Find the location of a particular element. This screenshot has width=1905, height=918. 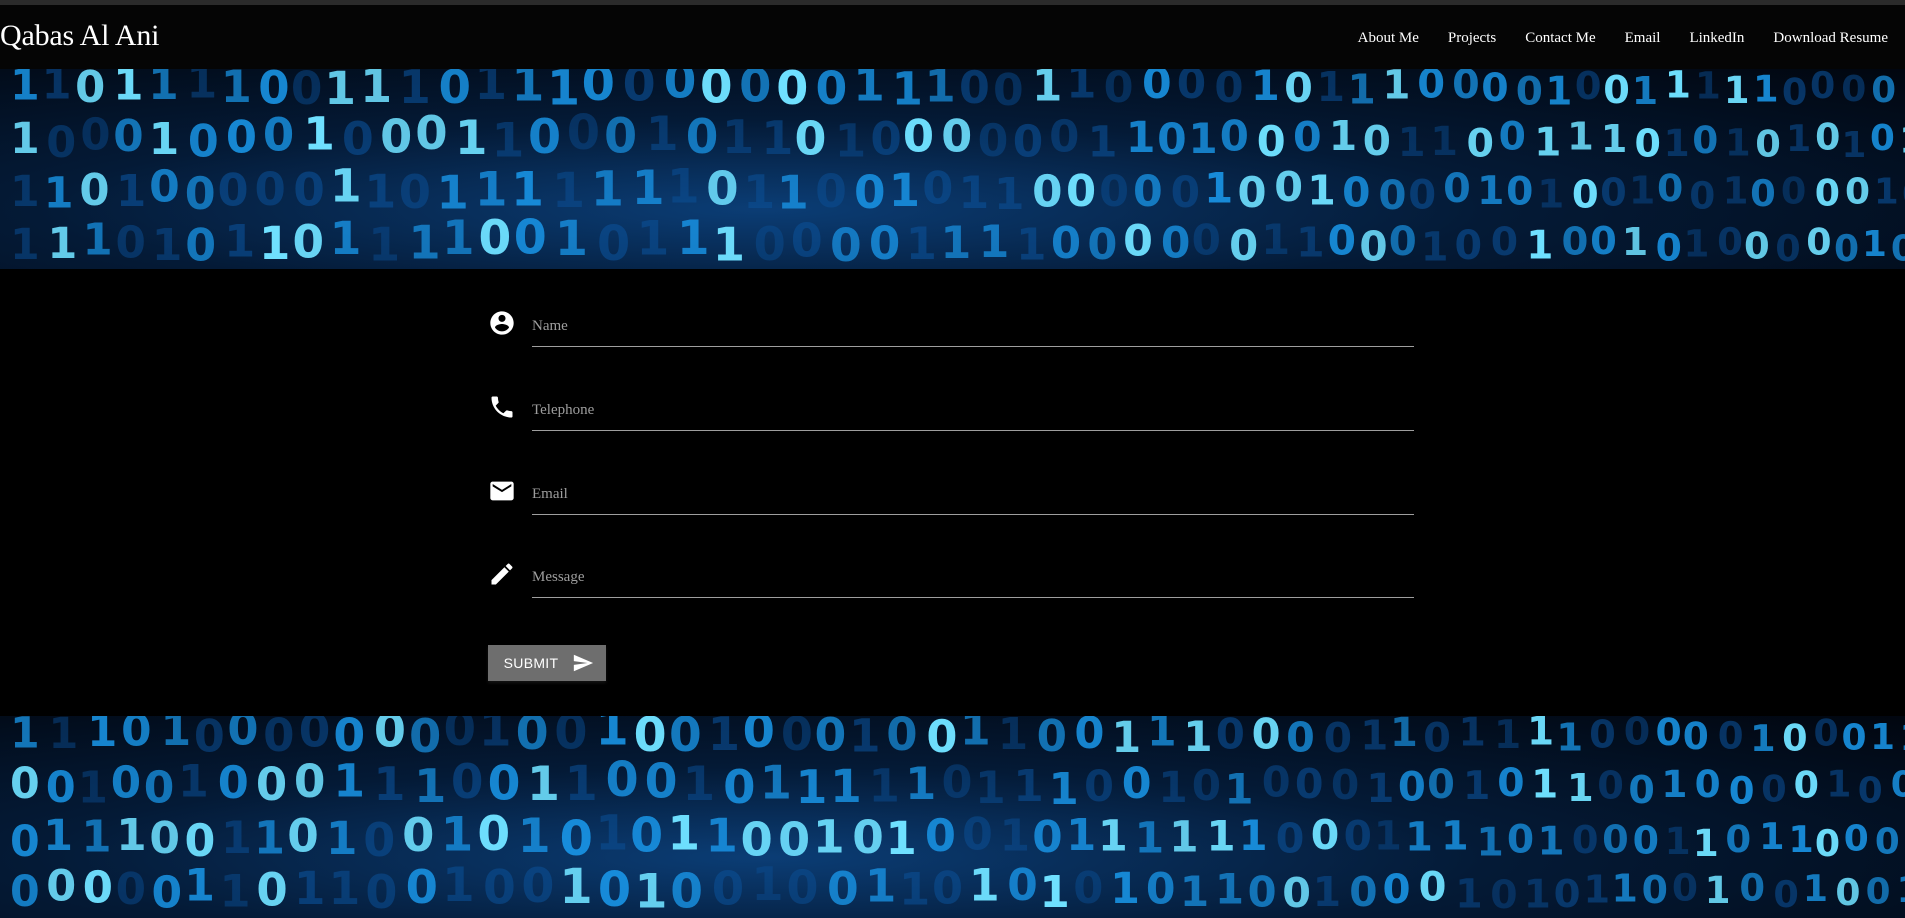

brand-logo-text: Qabas Al Ani is located at coordinates (79, 36).